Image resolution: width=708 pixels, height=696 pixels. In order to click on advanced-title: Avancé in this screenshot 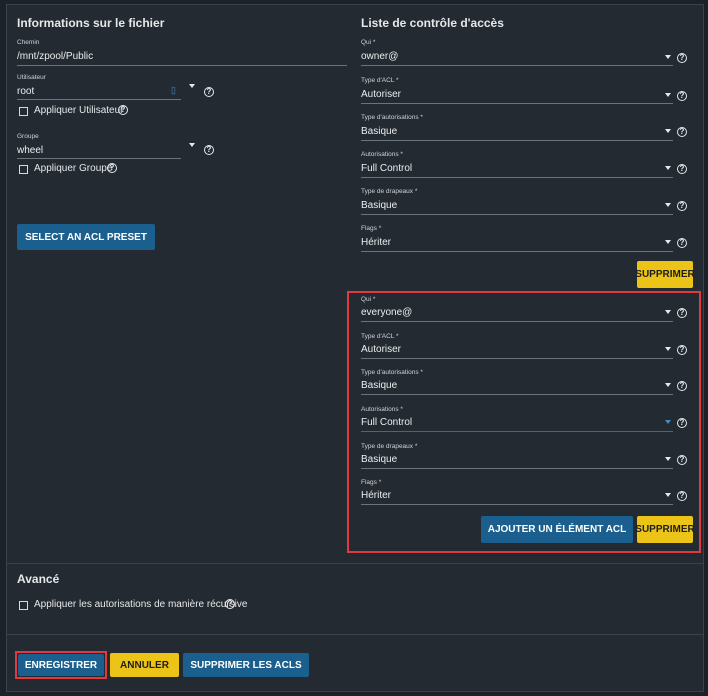, I will do `click(38, 579)`.